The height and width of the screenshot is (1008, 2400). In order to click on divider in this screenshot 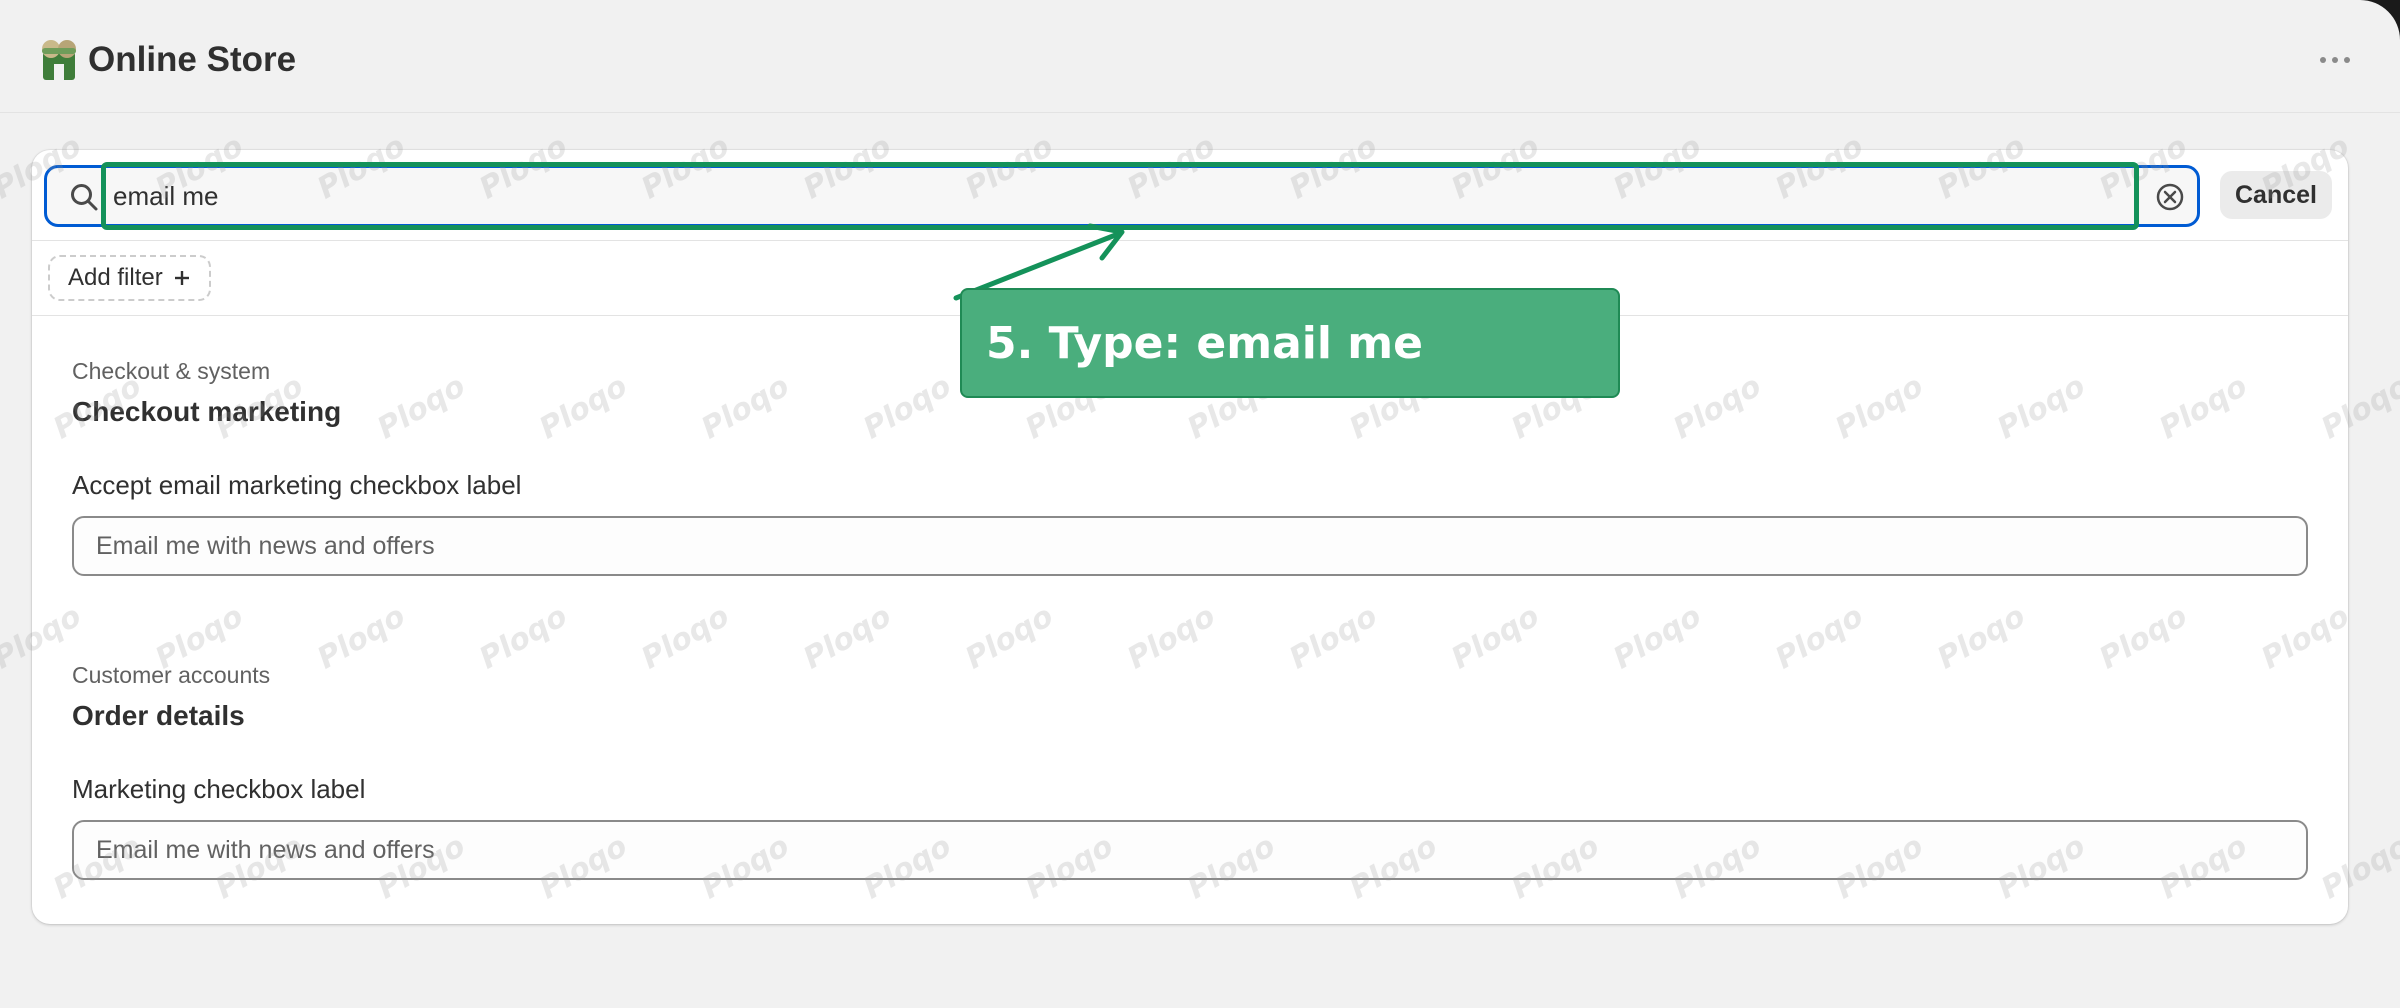, I will do `click(1190, 240)`.